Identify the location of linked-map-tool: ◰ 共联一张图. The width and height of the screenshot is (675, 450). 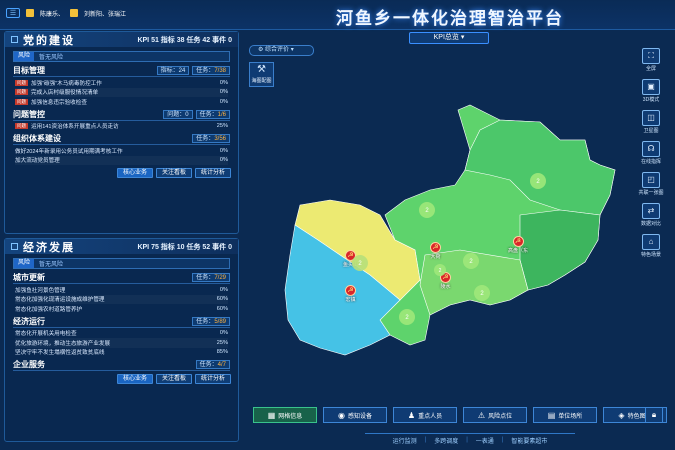
(651, 185).